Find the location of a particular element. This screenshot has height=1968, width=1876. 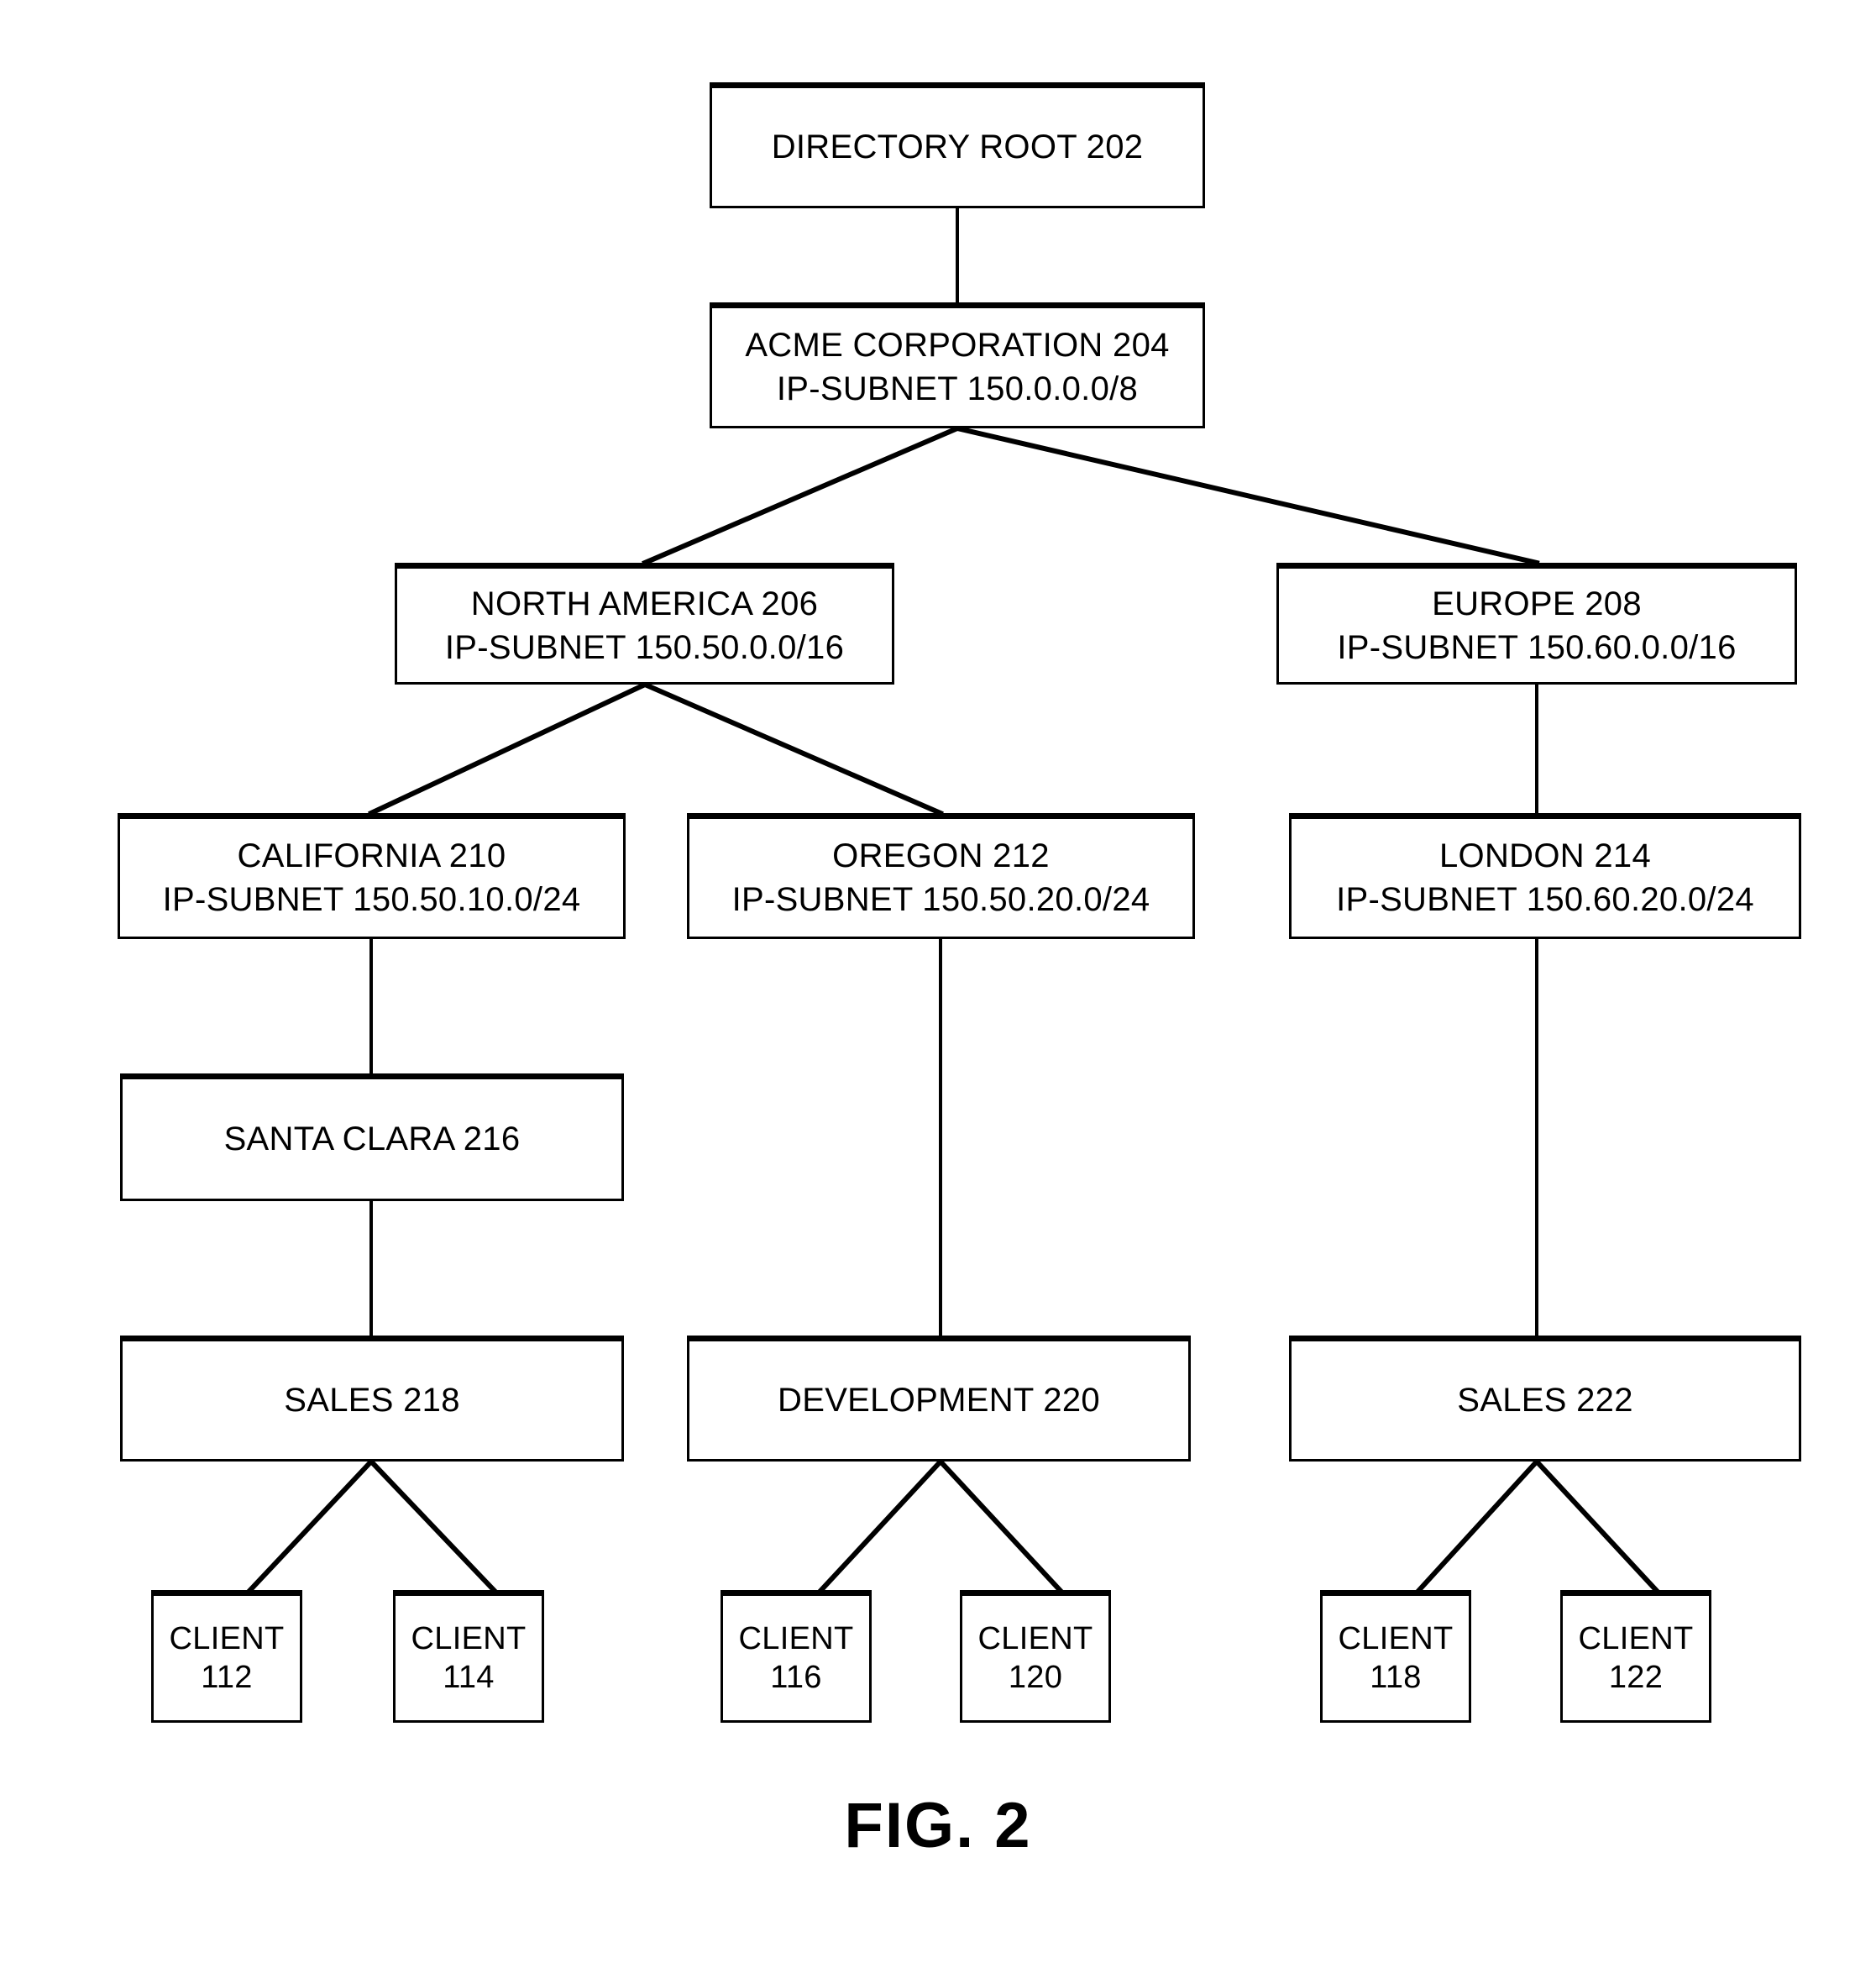

figure-caption: FIG. 2 is located at coordinates (938, 1825).